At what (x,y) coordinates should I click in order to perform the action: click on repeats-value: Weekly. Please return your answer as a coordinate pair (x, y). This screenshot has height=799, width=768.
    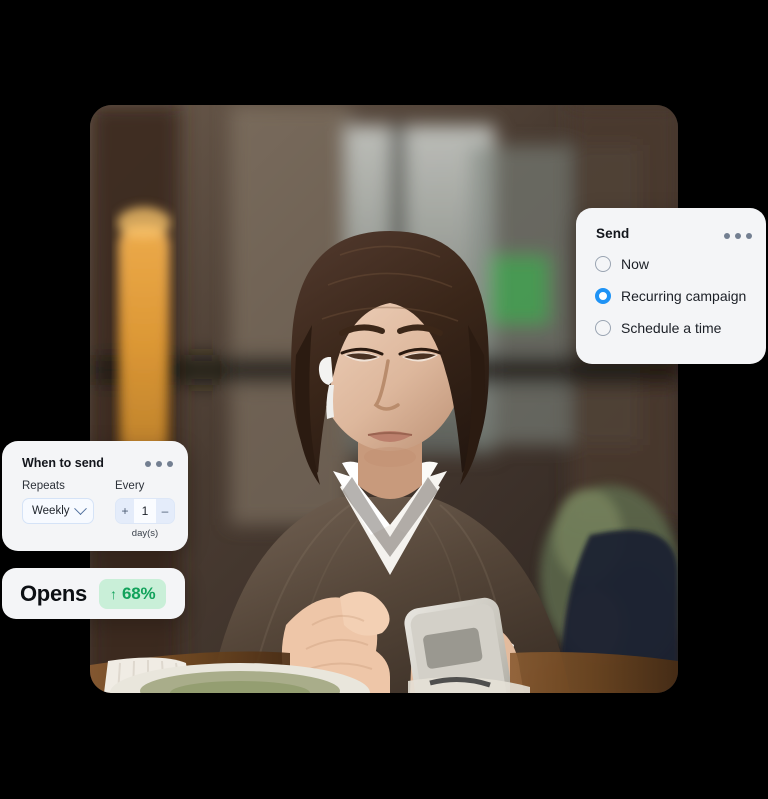
    Looking at the image, I should click on (51, 511).